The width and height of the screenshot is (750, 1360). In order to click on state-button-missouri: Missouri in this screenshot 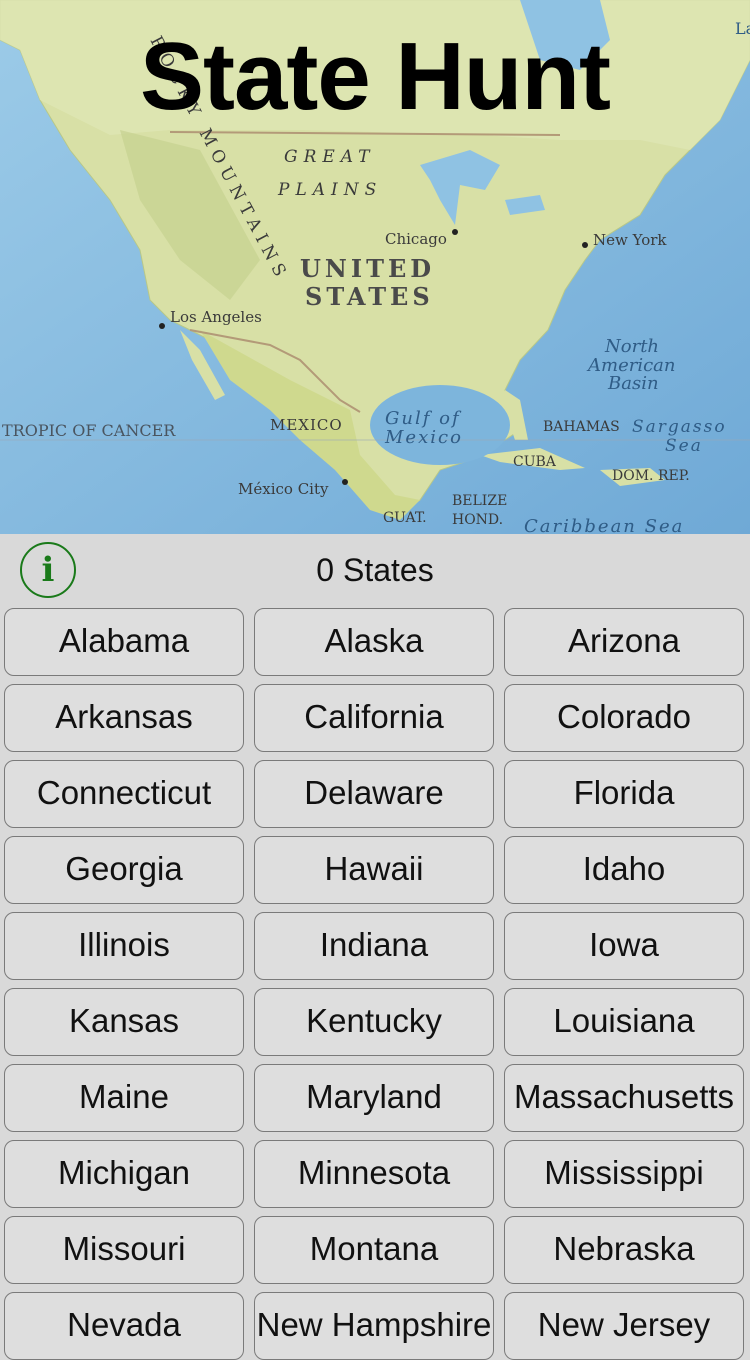, I will do `click(124, 1250)`.